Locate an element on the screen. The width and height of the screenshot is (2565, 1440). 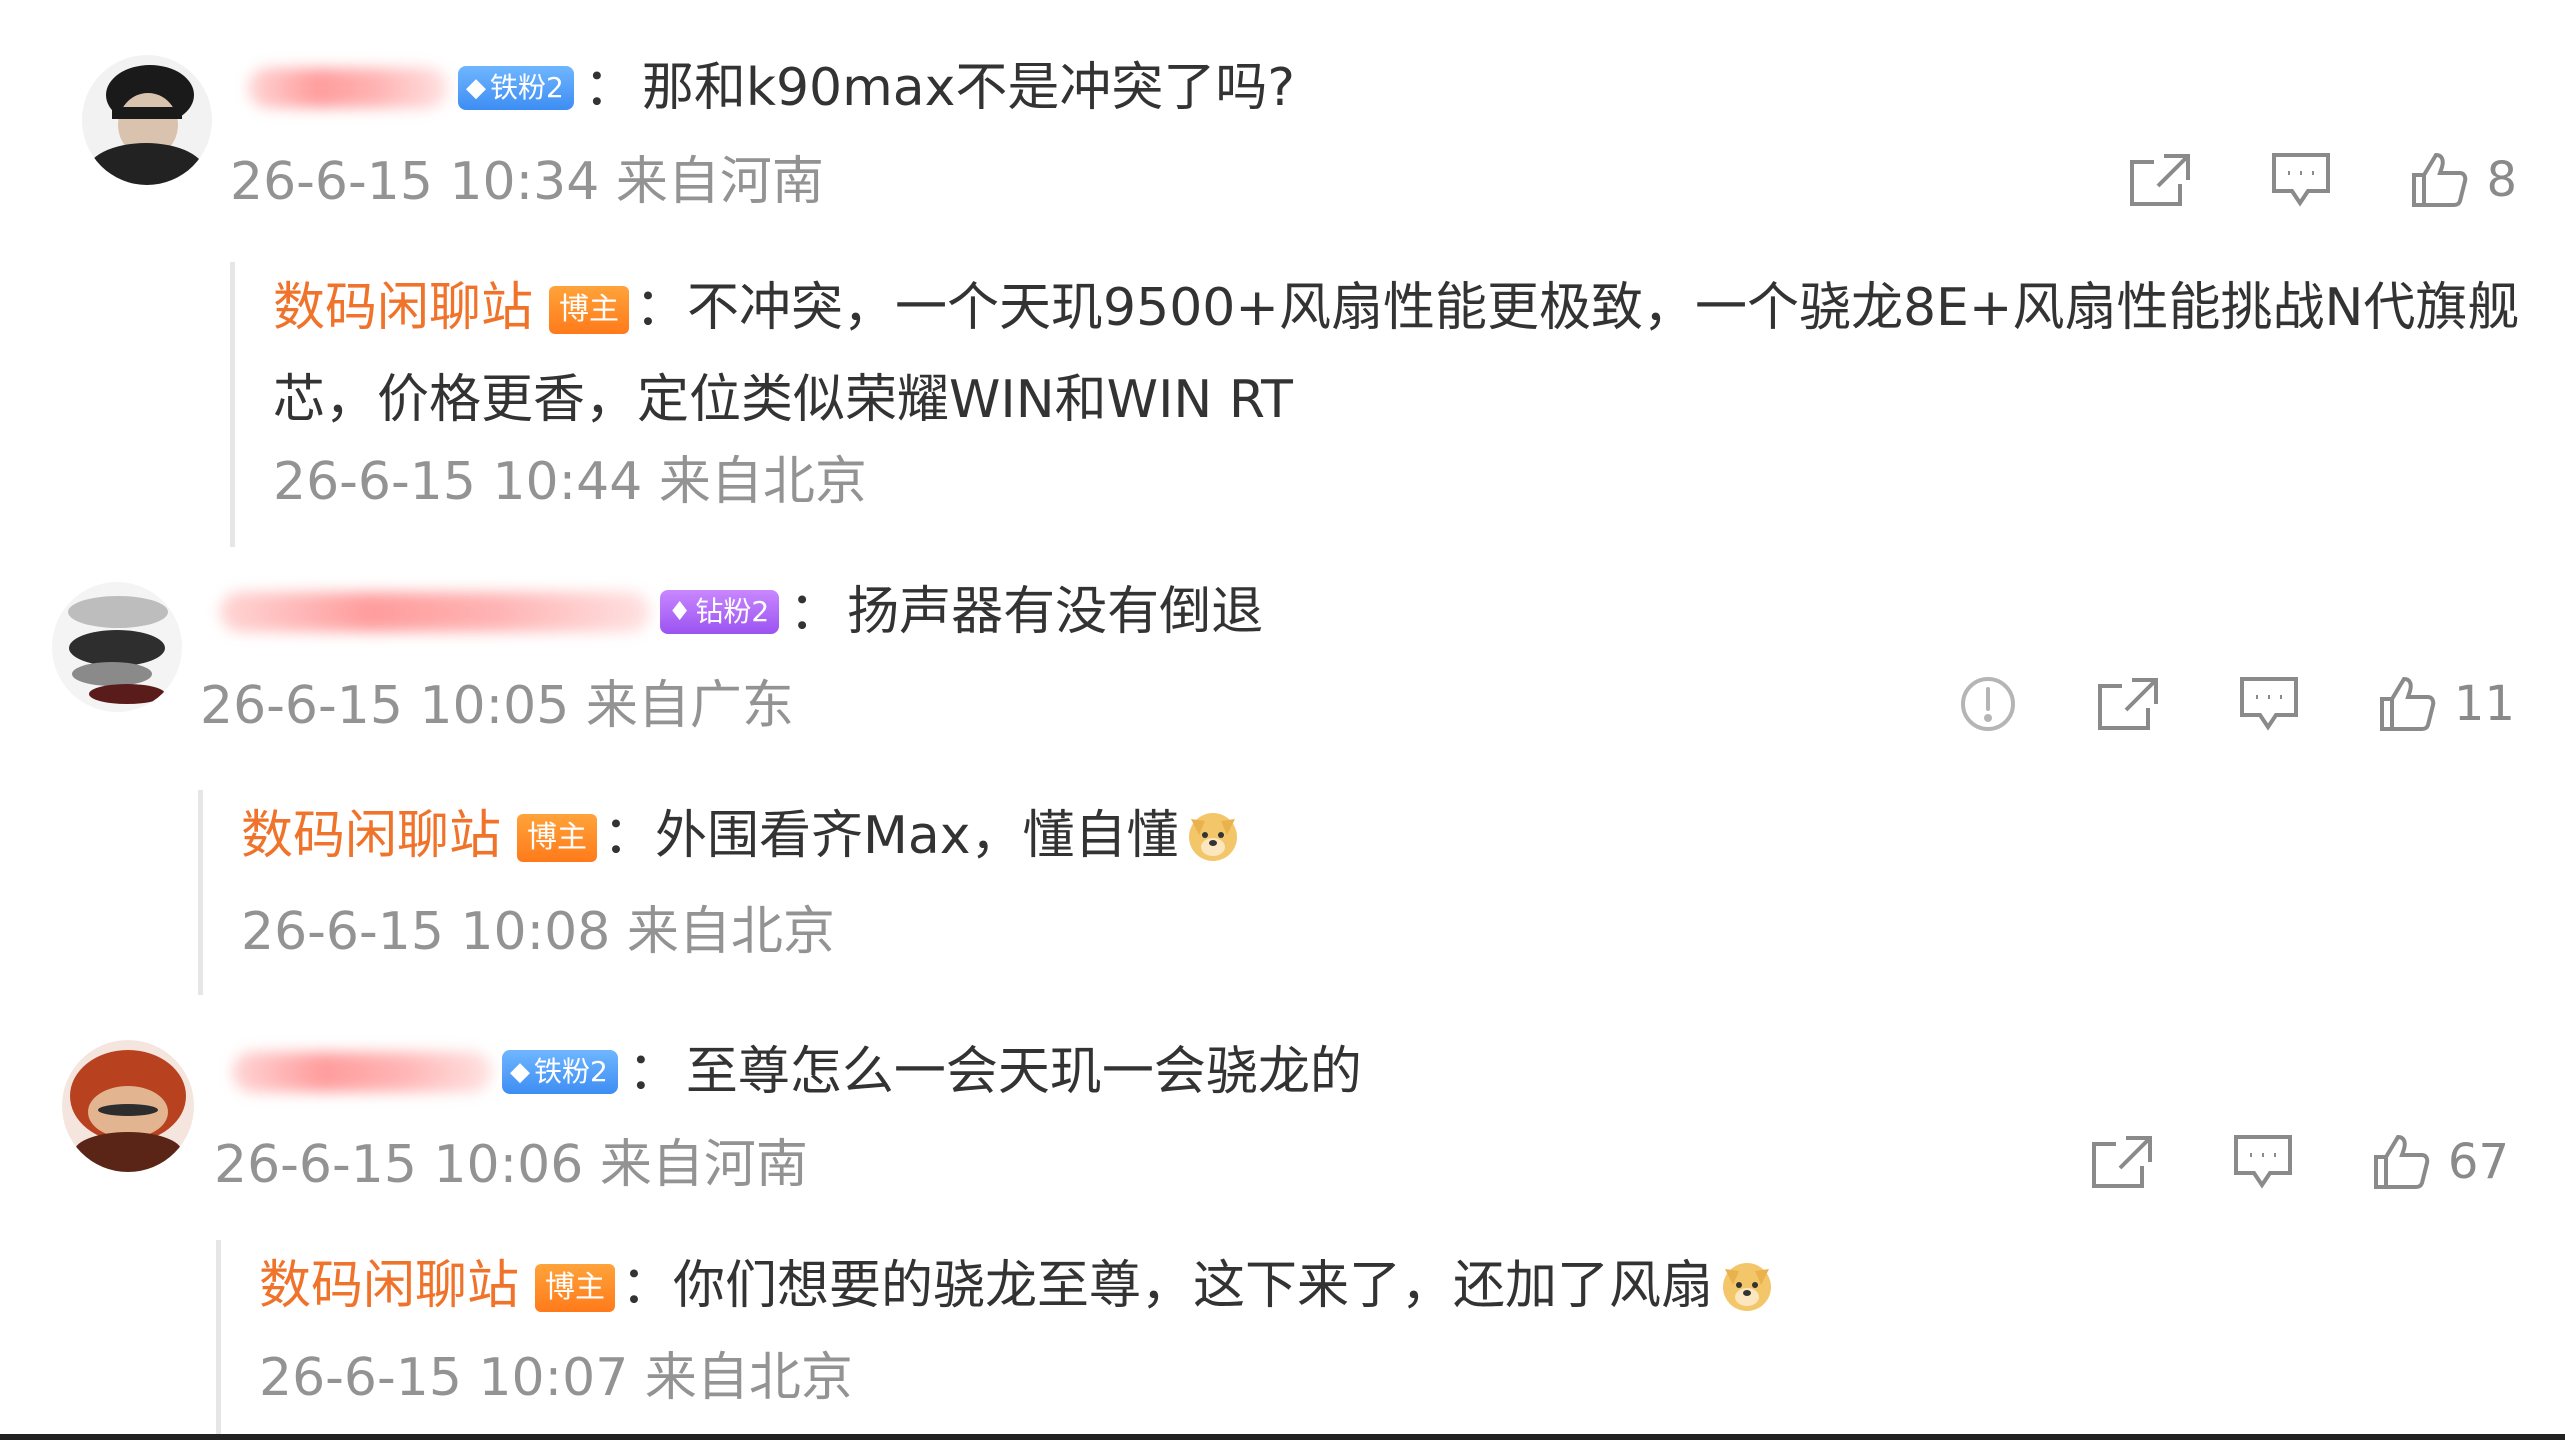
comment-text: 扬声器有没有倒退 is located at coordinates (1055, 612).